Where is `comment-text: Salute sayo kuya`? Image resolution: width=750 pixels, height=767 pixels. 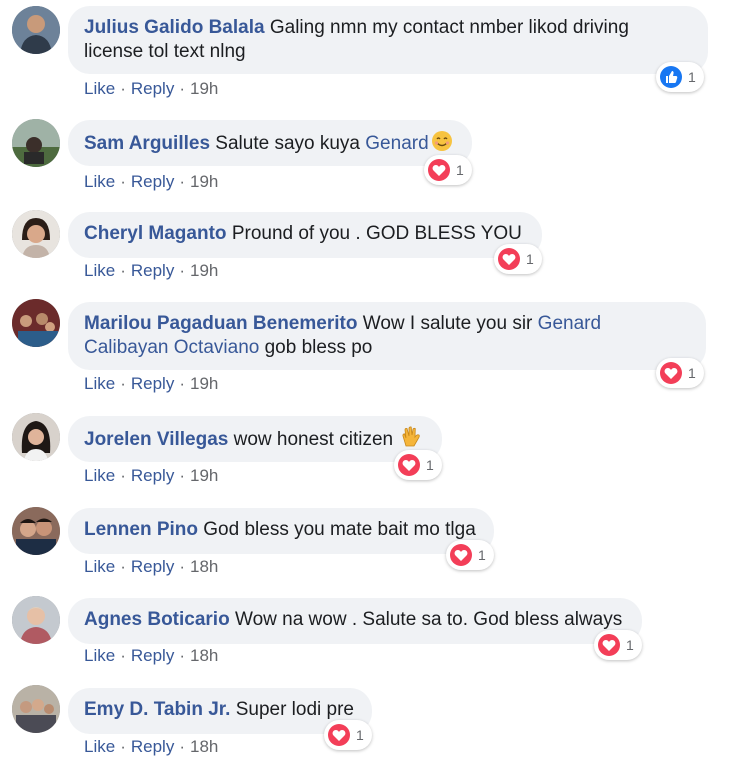 comment-text: Salute sayo kuya is located at coordinates (287, 143).